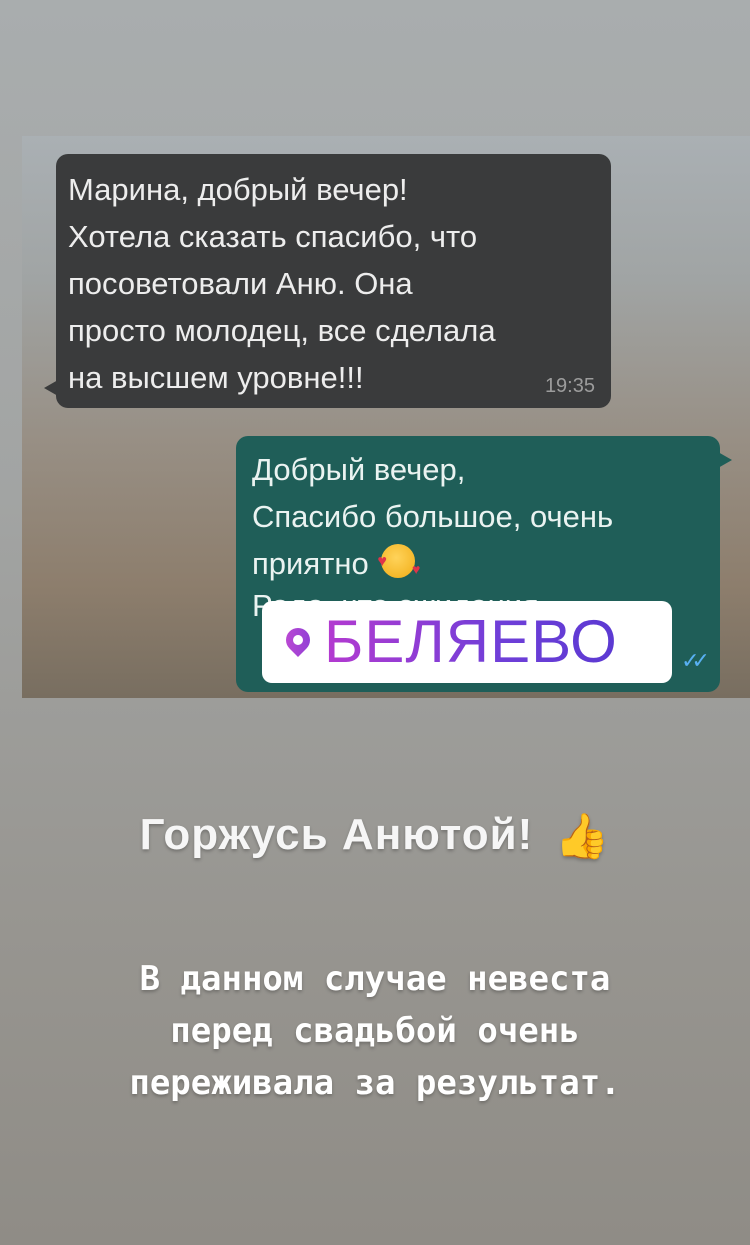 The width and height of the screenshot is (750, 1245). I want to click on message-line: просто молодец, все сделала, so click(282, 330).